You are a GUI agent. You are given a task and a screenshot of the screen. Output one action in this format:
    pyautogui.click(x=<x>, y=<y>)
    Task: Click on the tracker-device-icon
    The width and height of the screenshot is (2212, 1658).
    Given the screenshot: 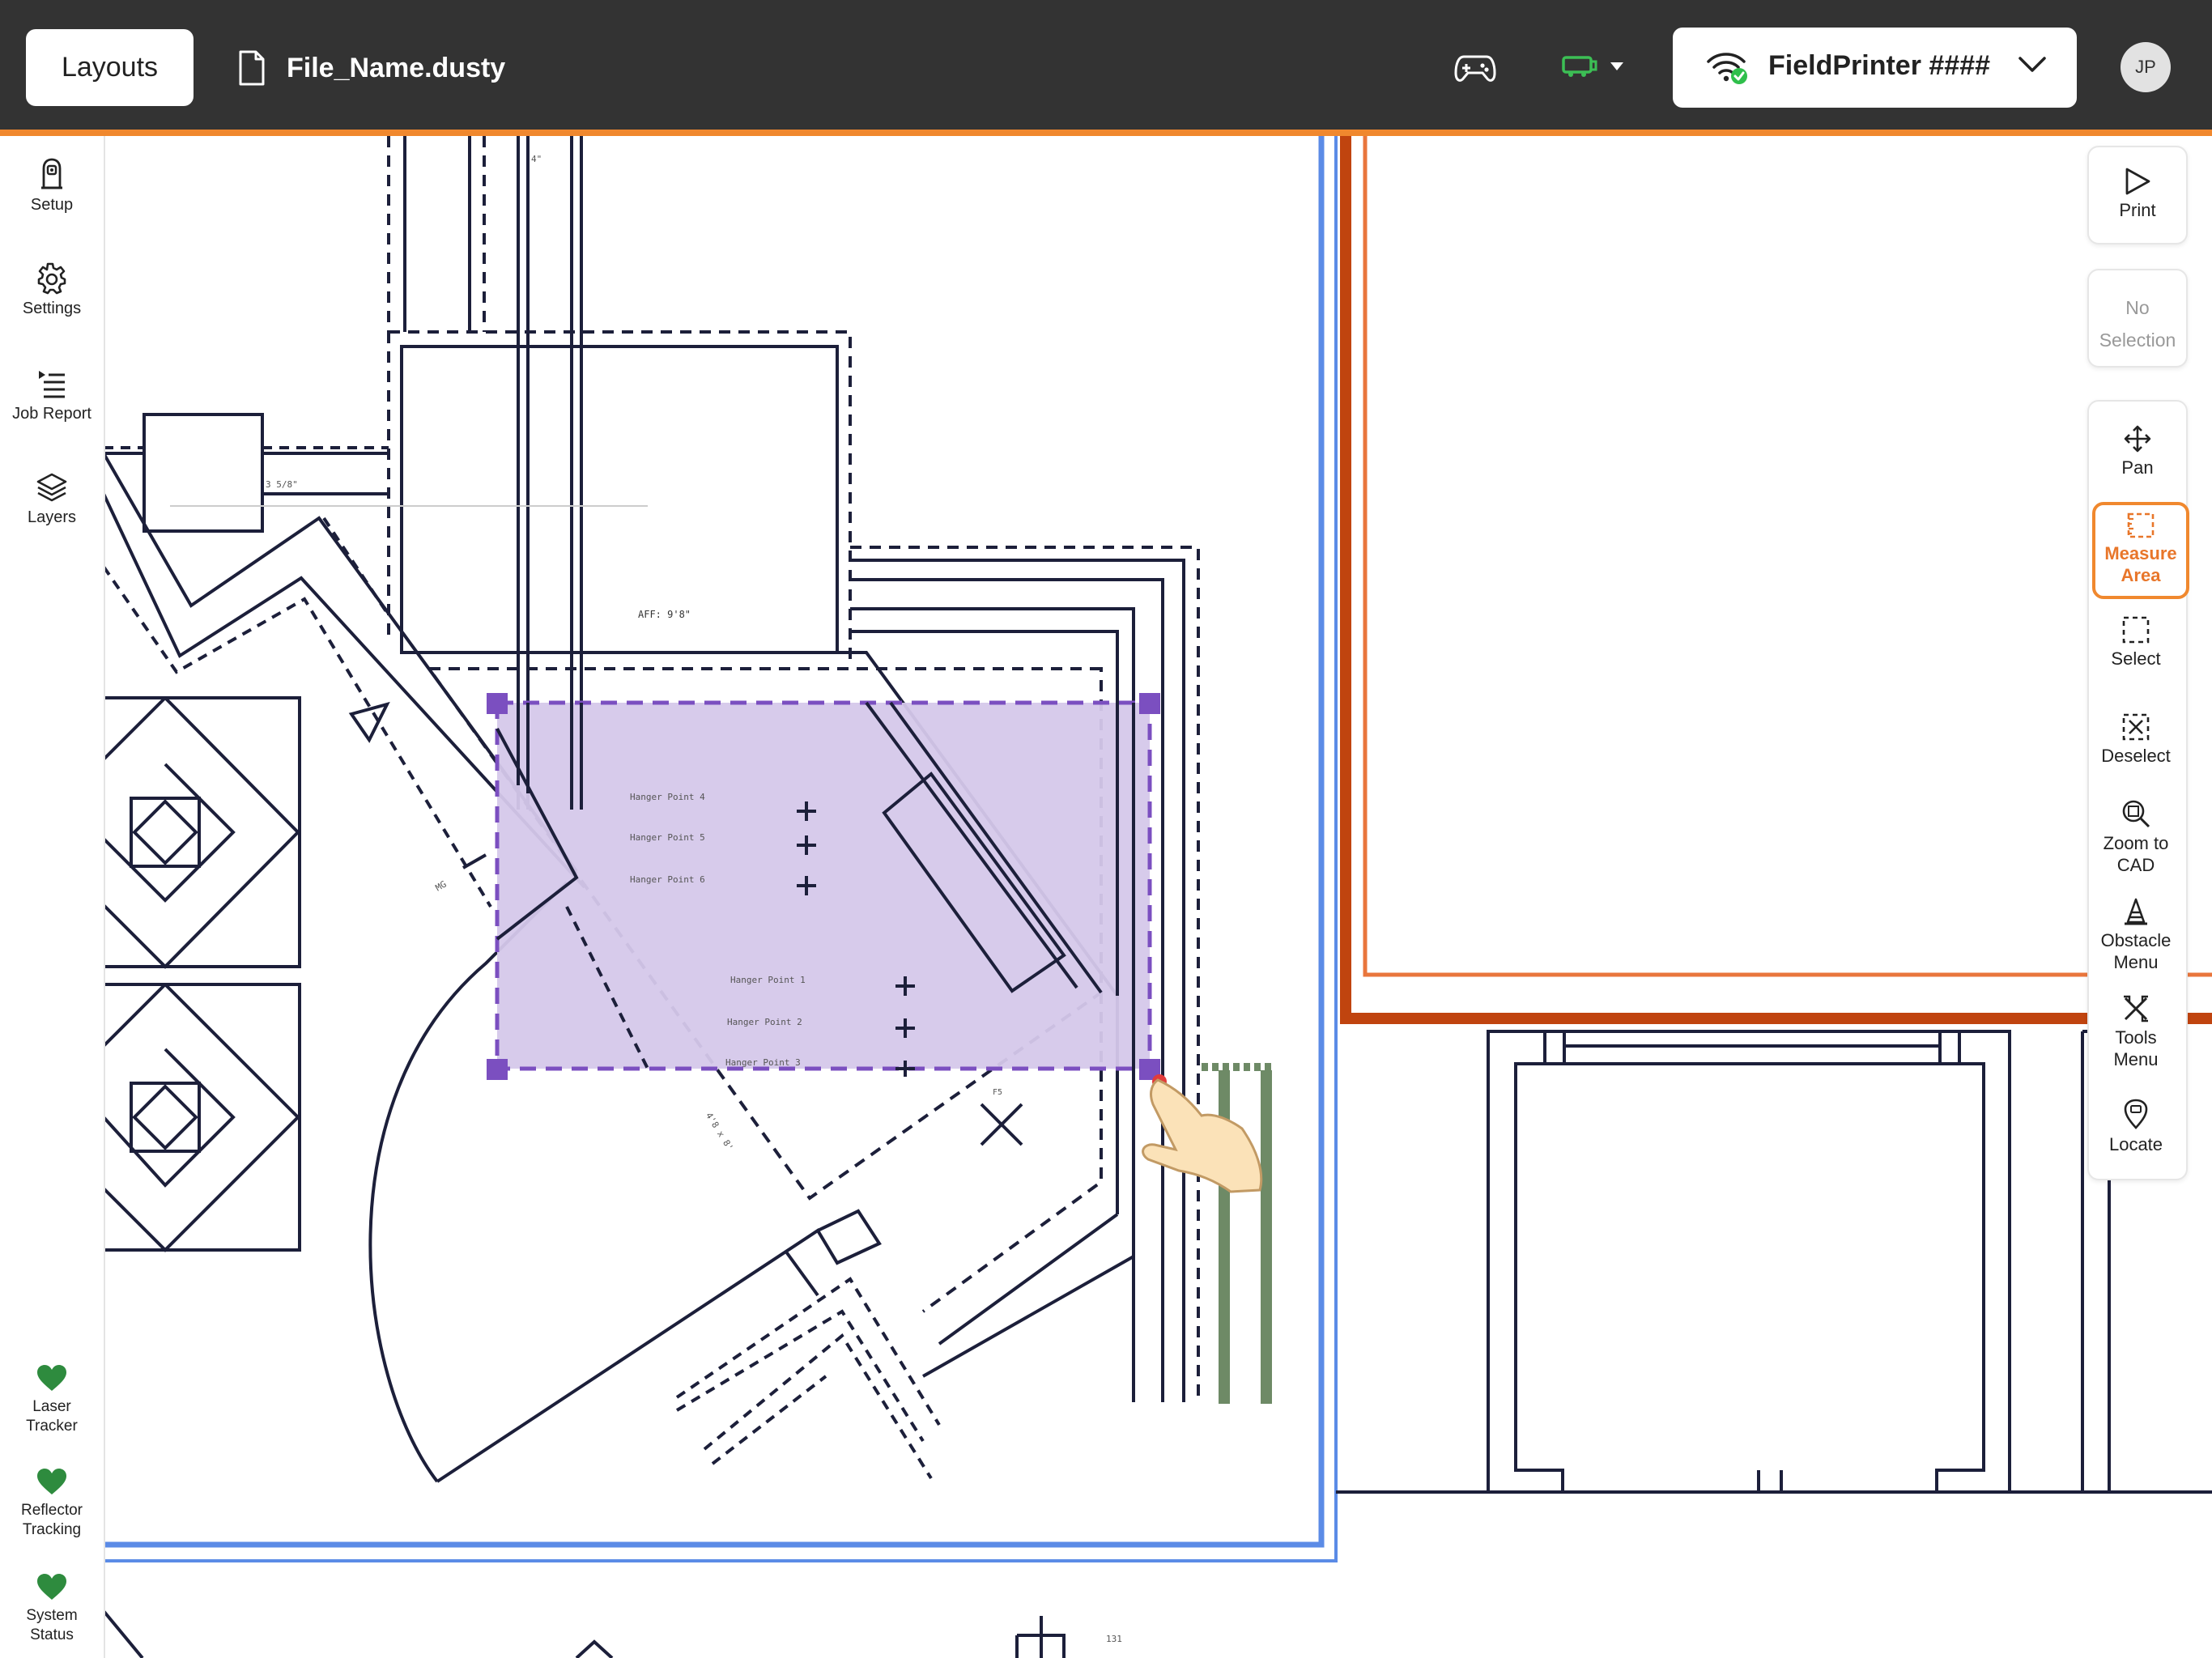 What is the action you would take?
    pyautogui.click(x=1580, y=66)
    